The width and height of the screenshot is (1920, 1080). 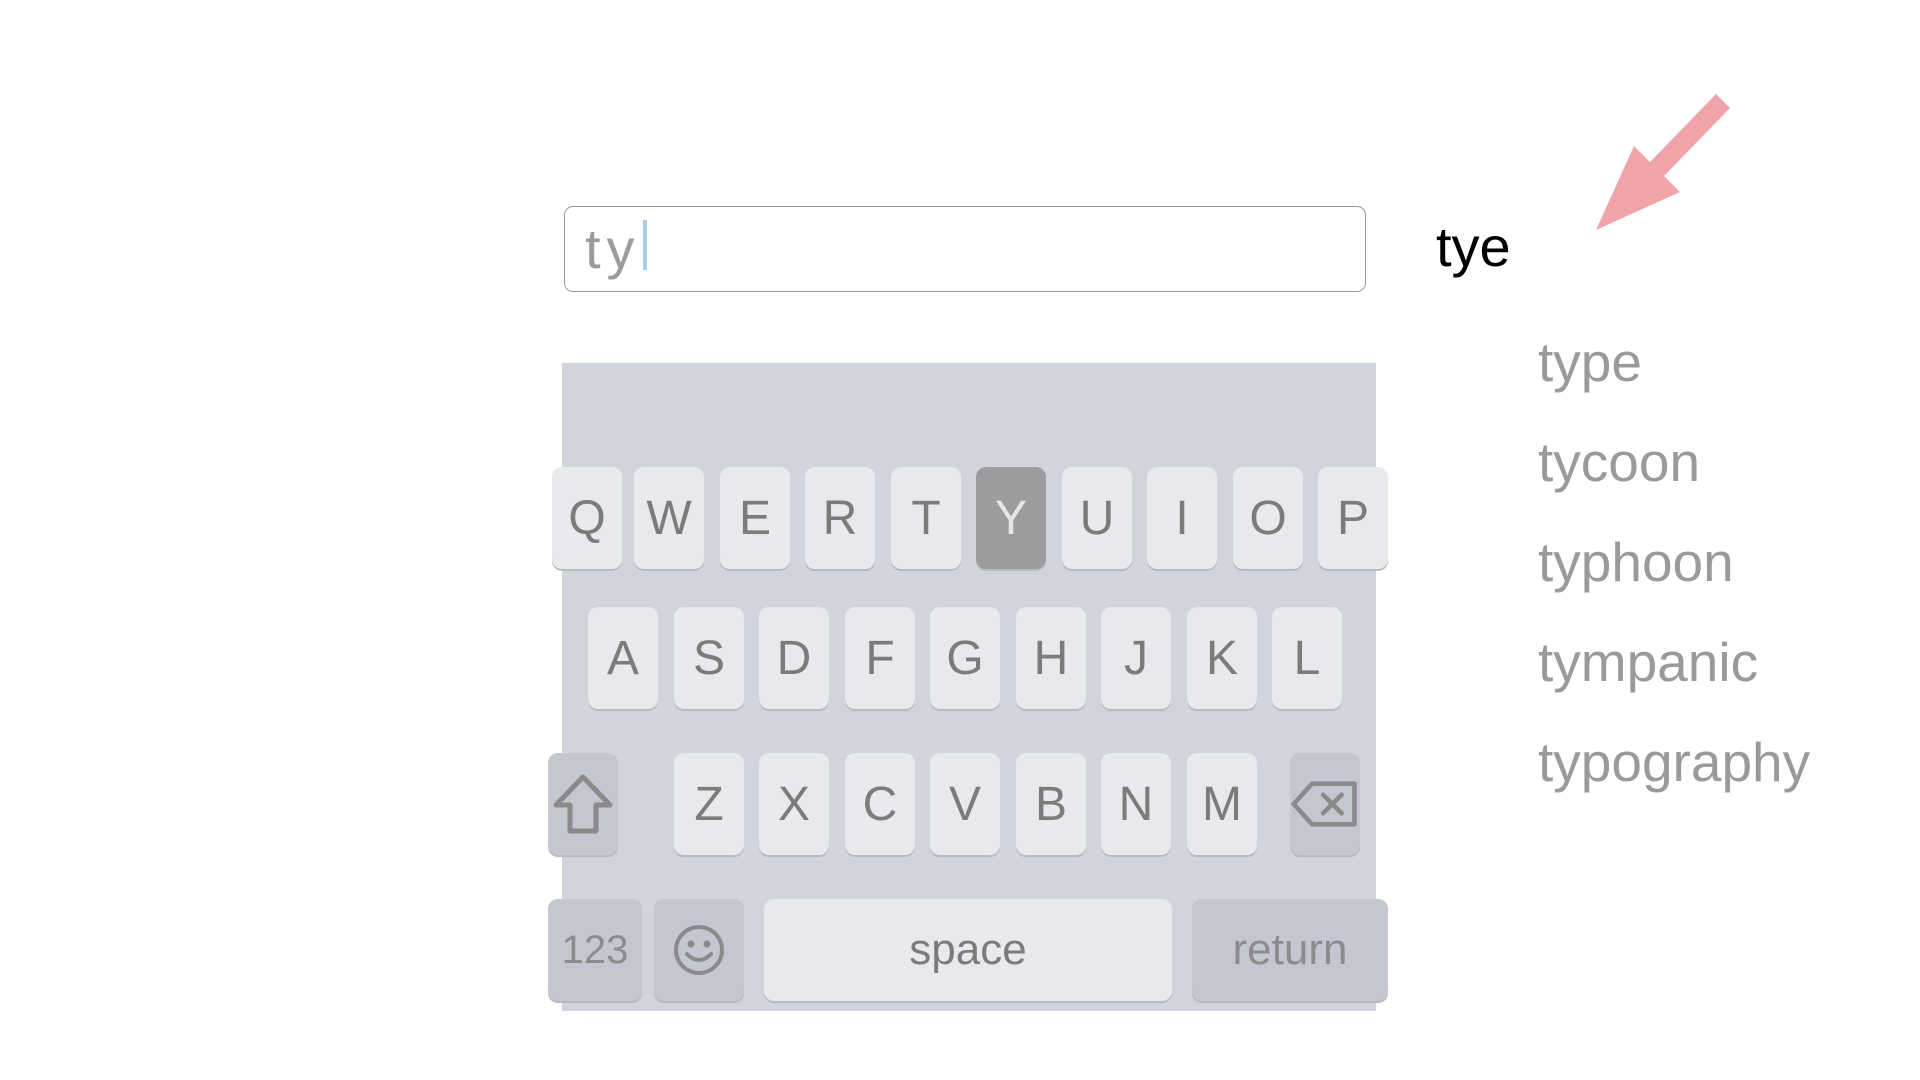 What do you see at coordinates (1011, 518) in the screenshot?
I see `key-y: Y` at bounding box center [1011, 518].